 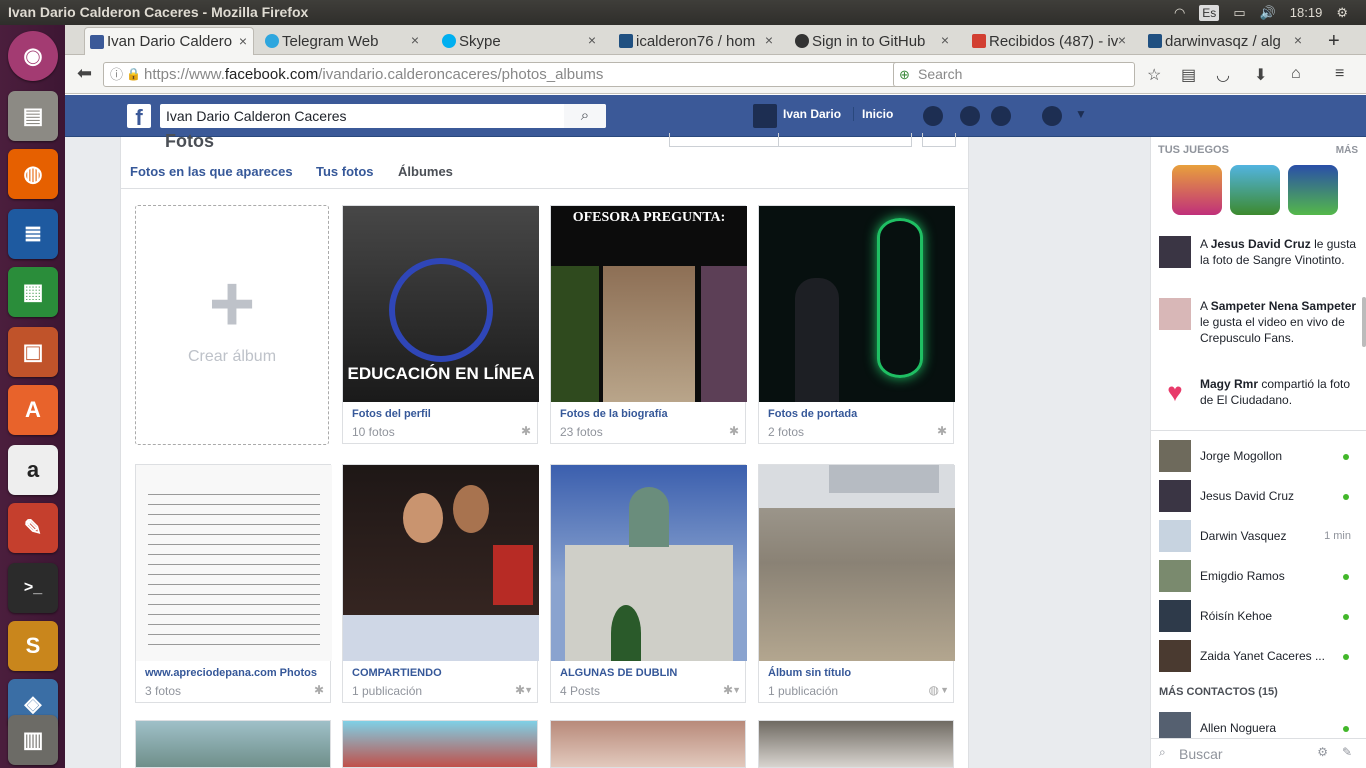 I want to click on album-card: Álbum sin título 1 publicación ◍ ▼, so click(x=856, y=583).